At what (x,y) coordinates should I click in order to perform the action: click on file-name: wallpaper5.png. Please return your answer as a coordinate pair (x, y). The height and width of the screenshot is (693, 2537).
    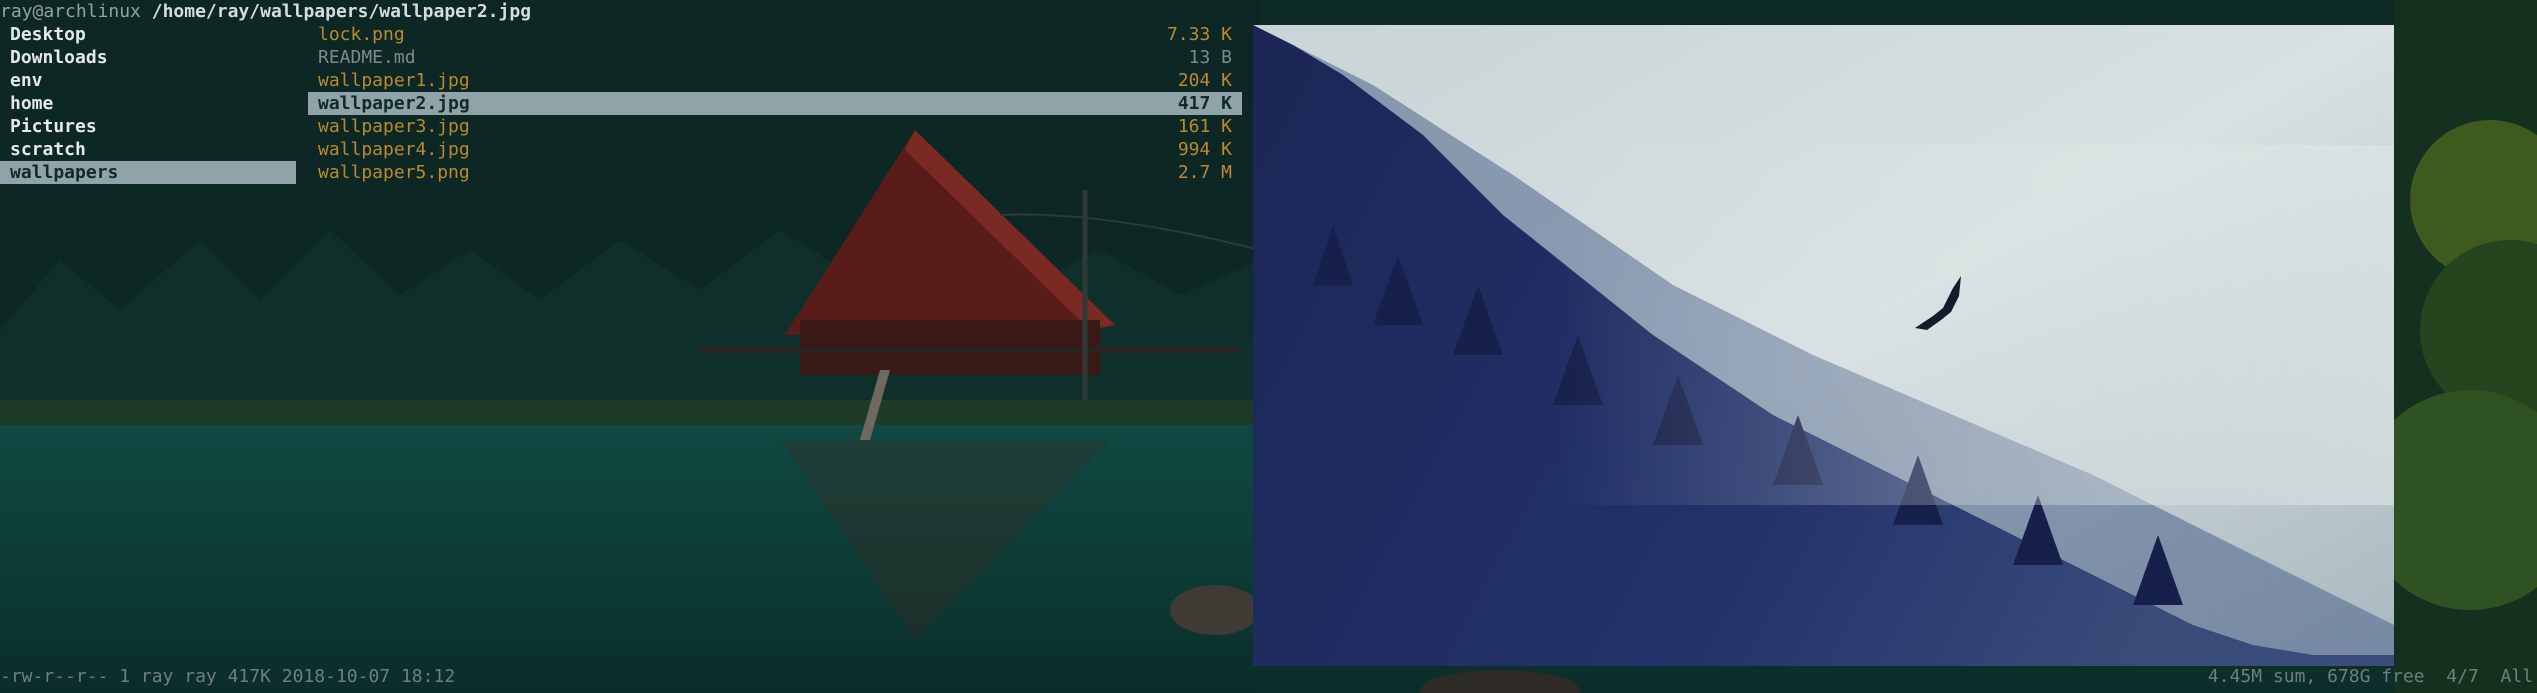
    Looking at the image, I should click on (394, 172).